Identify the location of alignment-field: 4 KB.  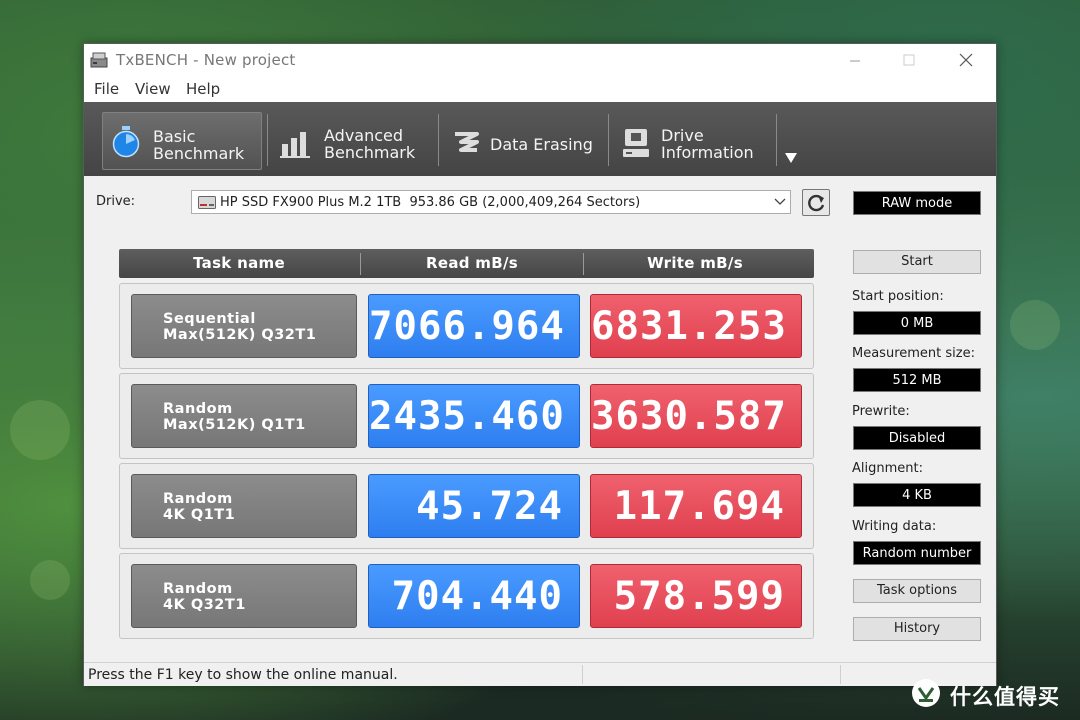
(917, 495).